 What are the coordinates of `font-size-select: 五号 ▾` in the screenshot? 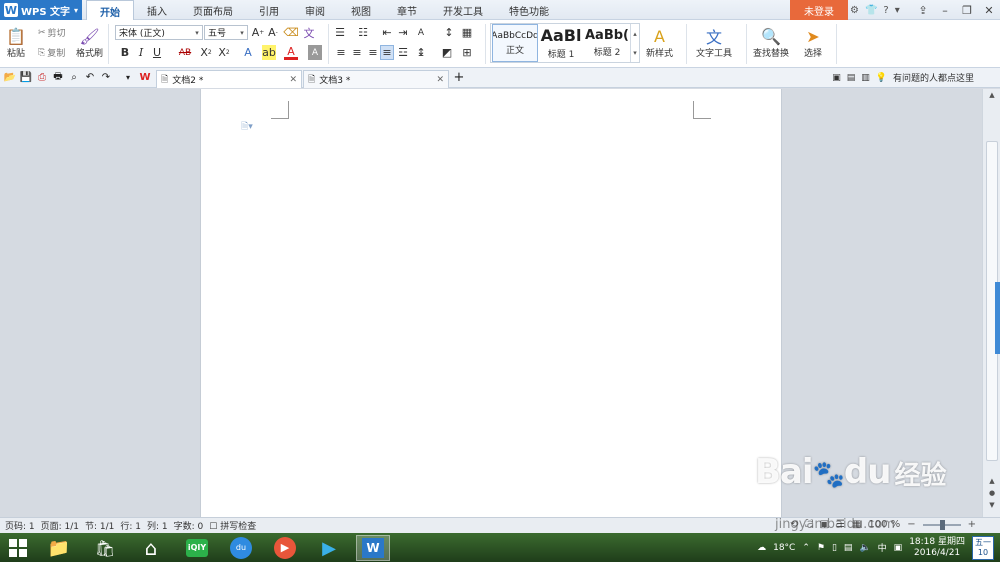 It's located at (226, 32).